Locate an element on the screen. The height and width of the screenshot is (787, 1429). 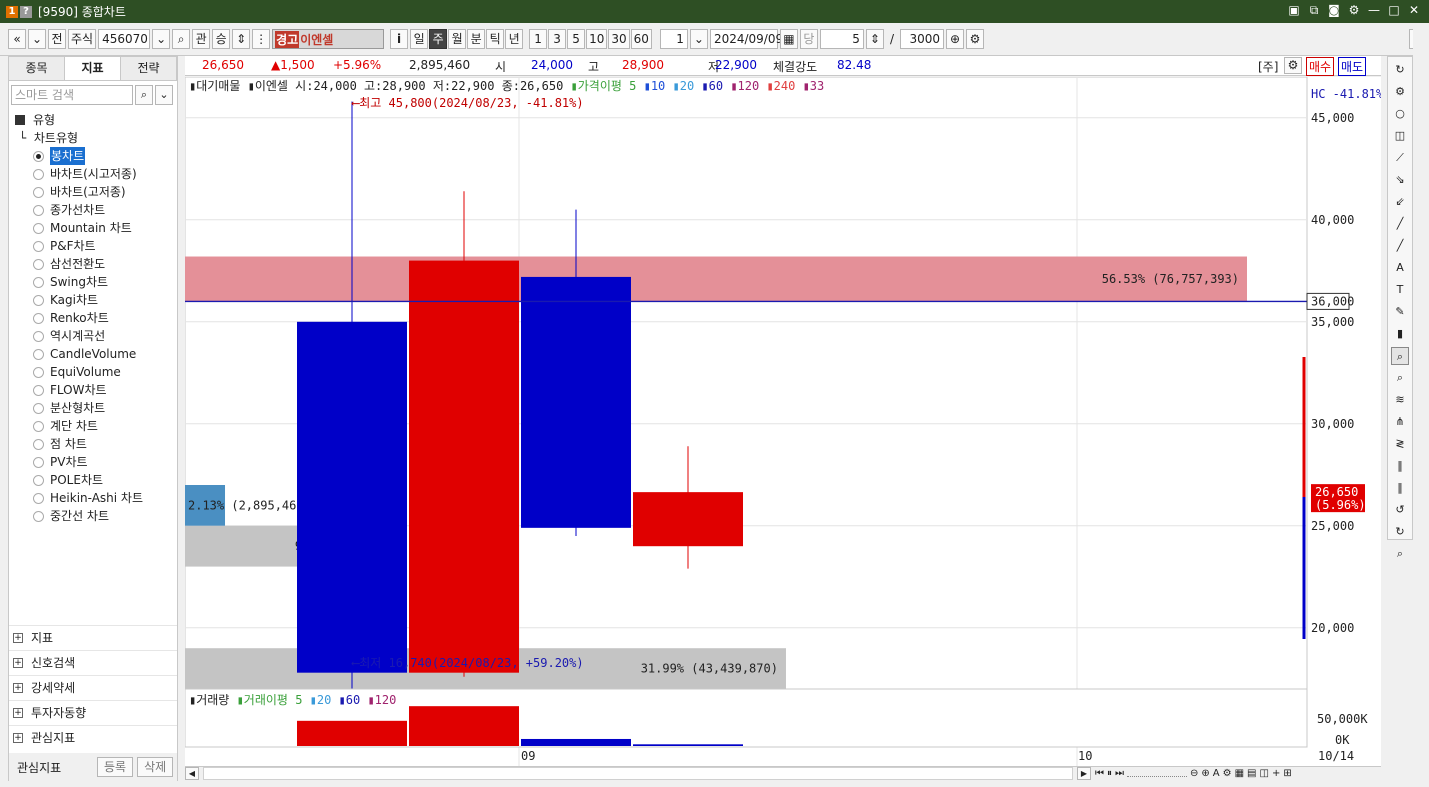
chart-type-item: POLE차트 is located at coordinates (93, 480).